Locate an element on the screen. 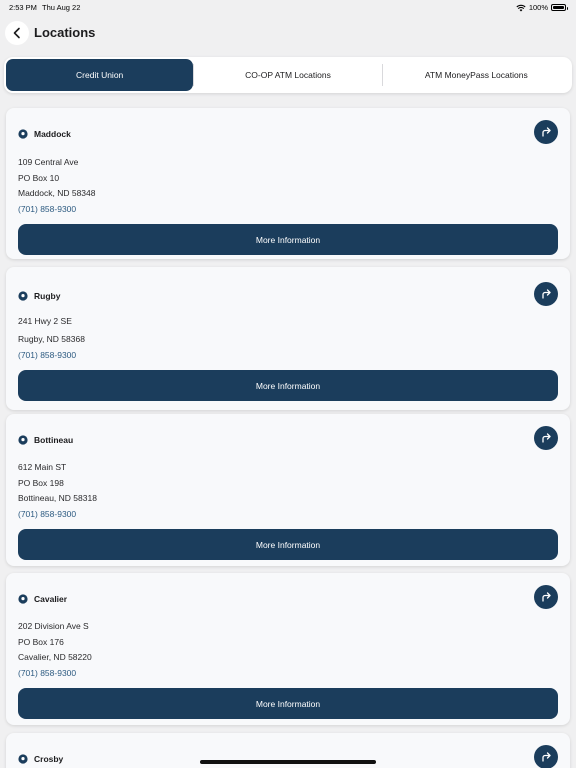 This screenshot has width=576, height=768. tab-label: Credit Union is located at coordinates (100, 75).